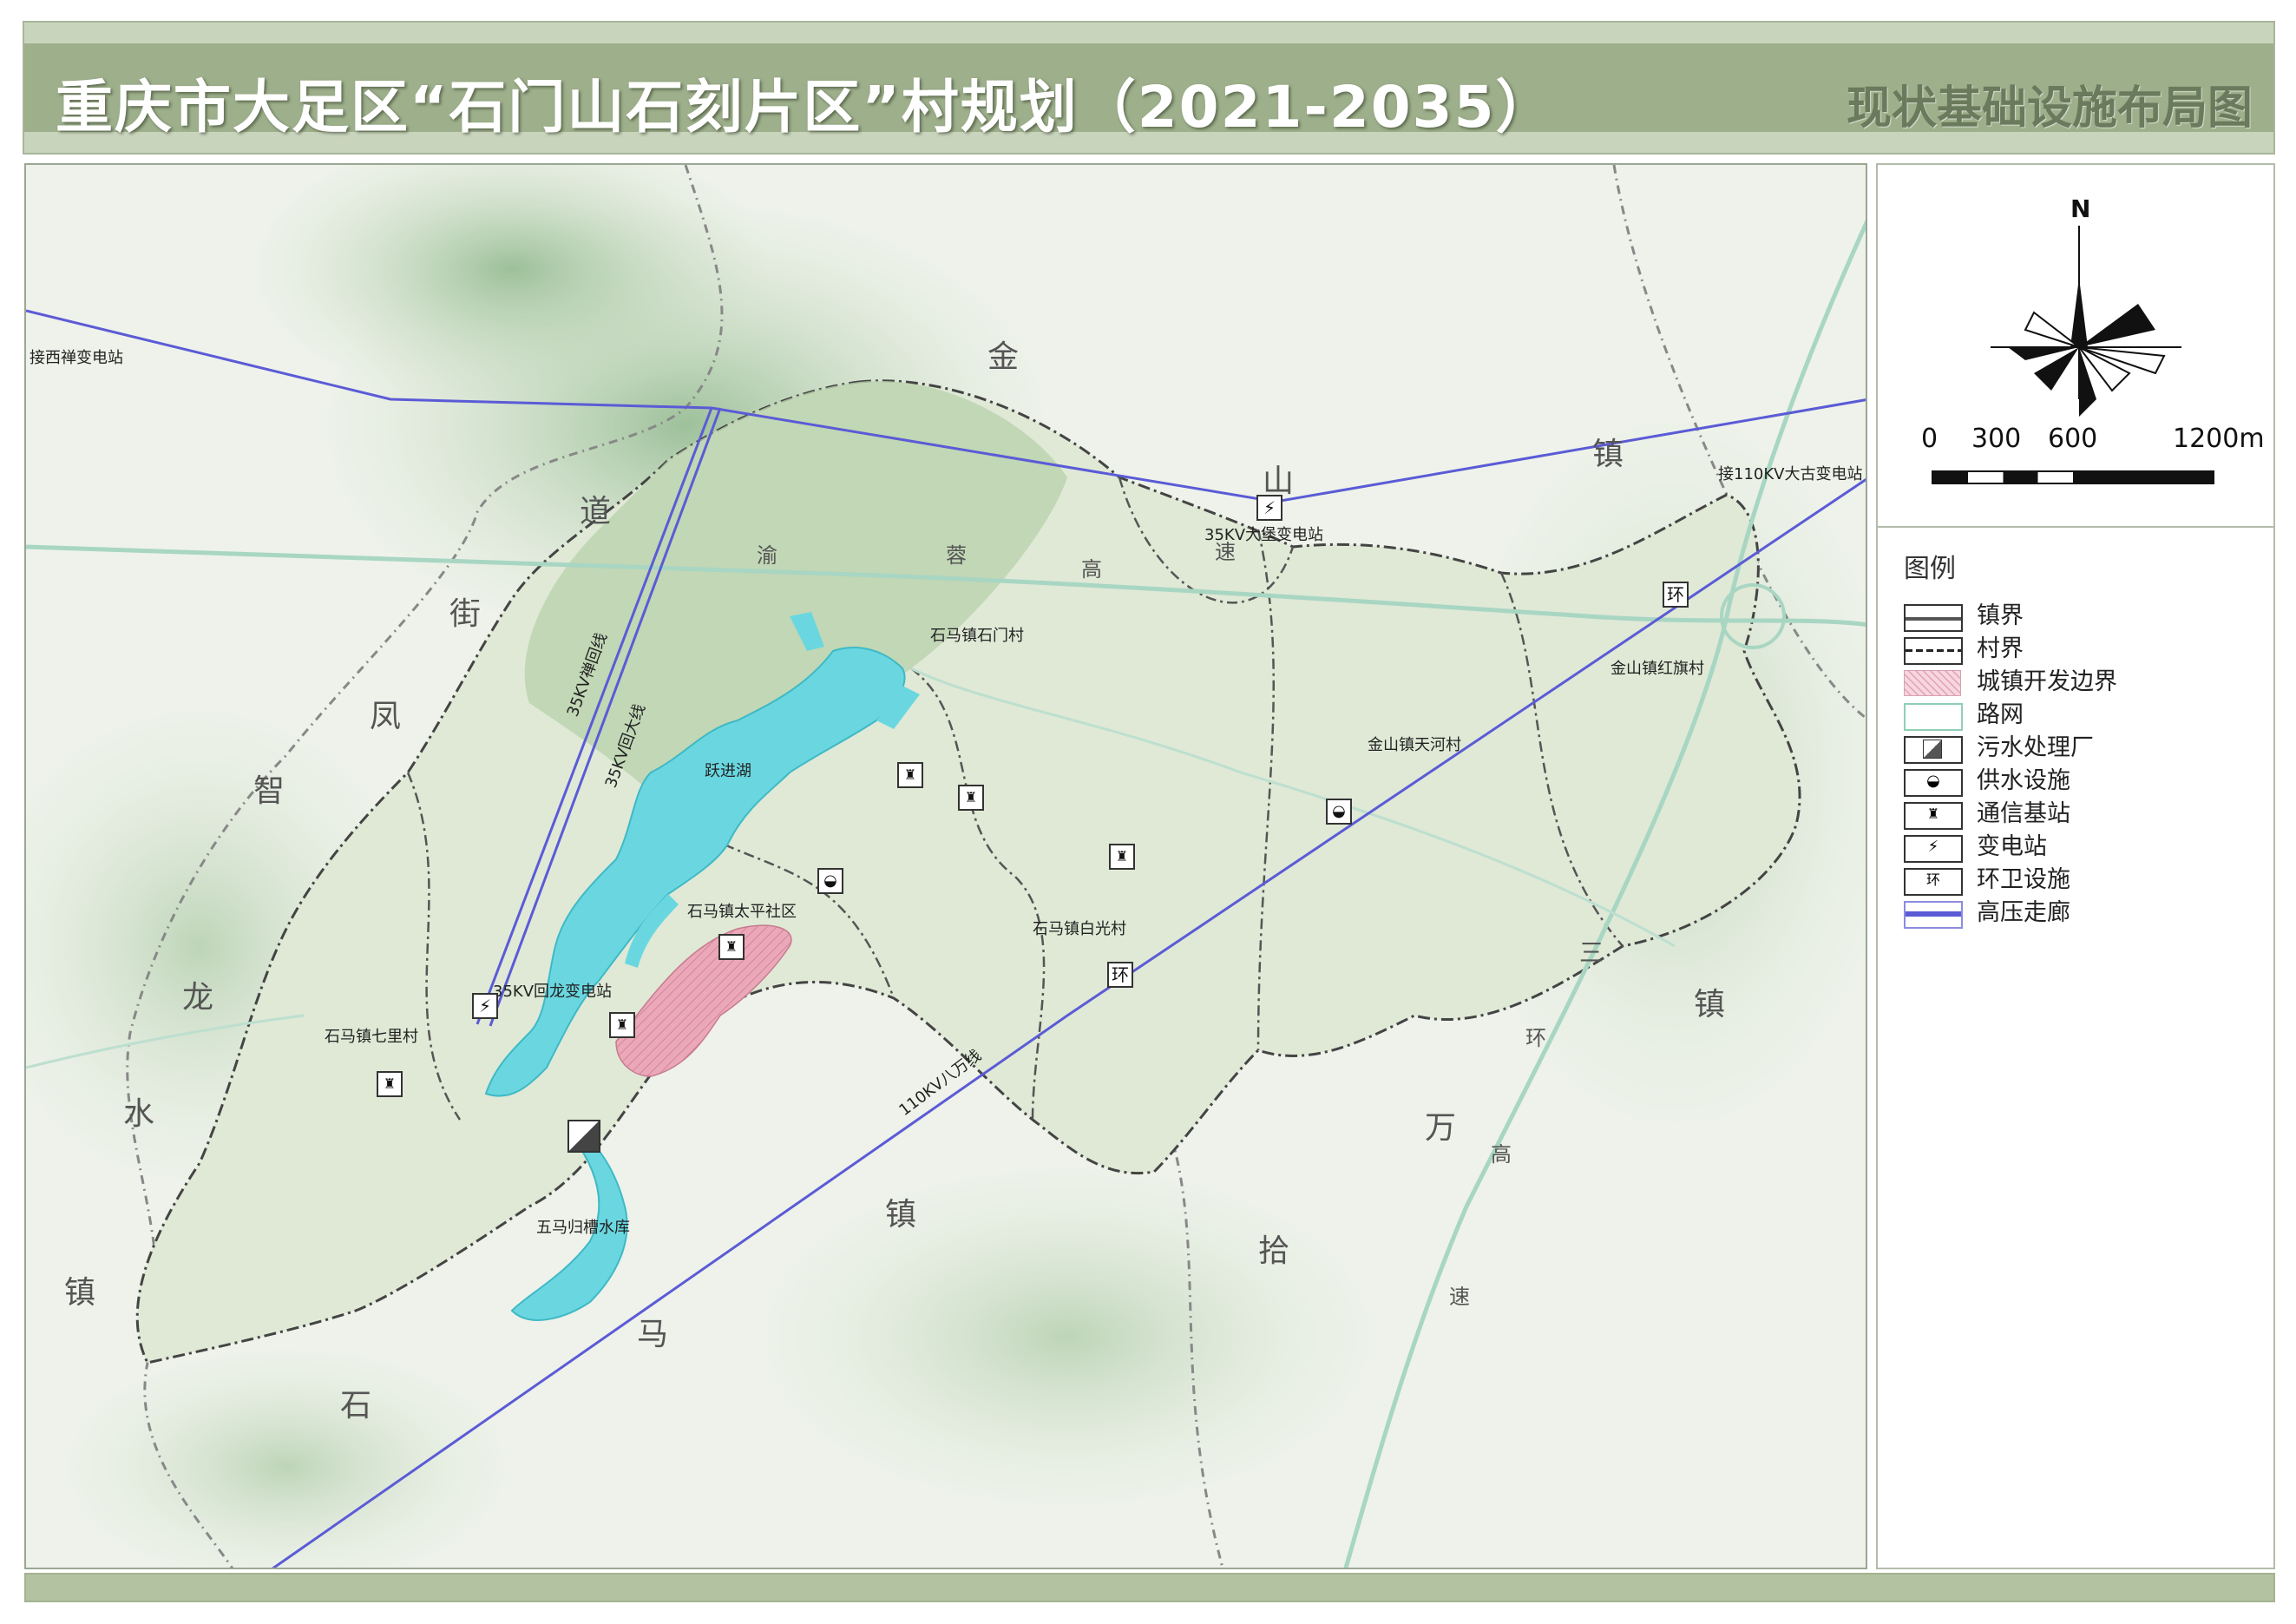 This screenshot has height=1624, width=2296. What do you see at coordinates (2077, 814) in the screenshot?
I see `legend-item-telecom: ♜ 通信基站` at bounding box center [2077, 814].